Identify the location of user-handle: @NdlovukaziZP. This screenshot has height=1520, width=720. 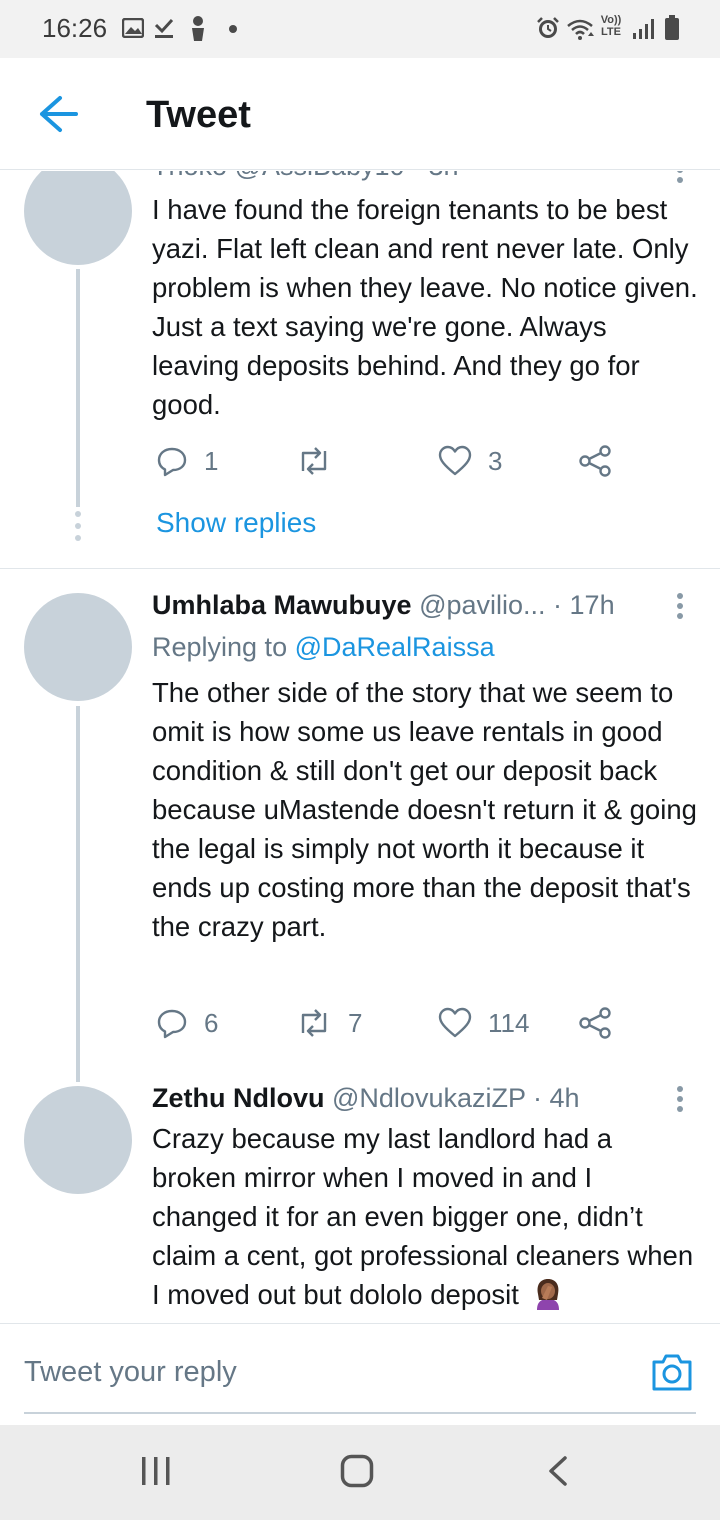
(428, 1098).